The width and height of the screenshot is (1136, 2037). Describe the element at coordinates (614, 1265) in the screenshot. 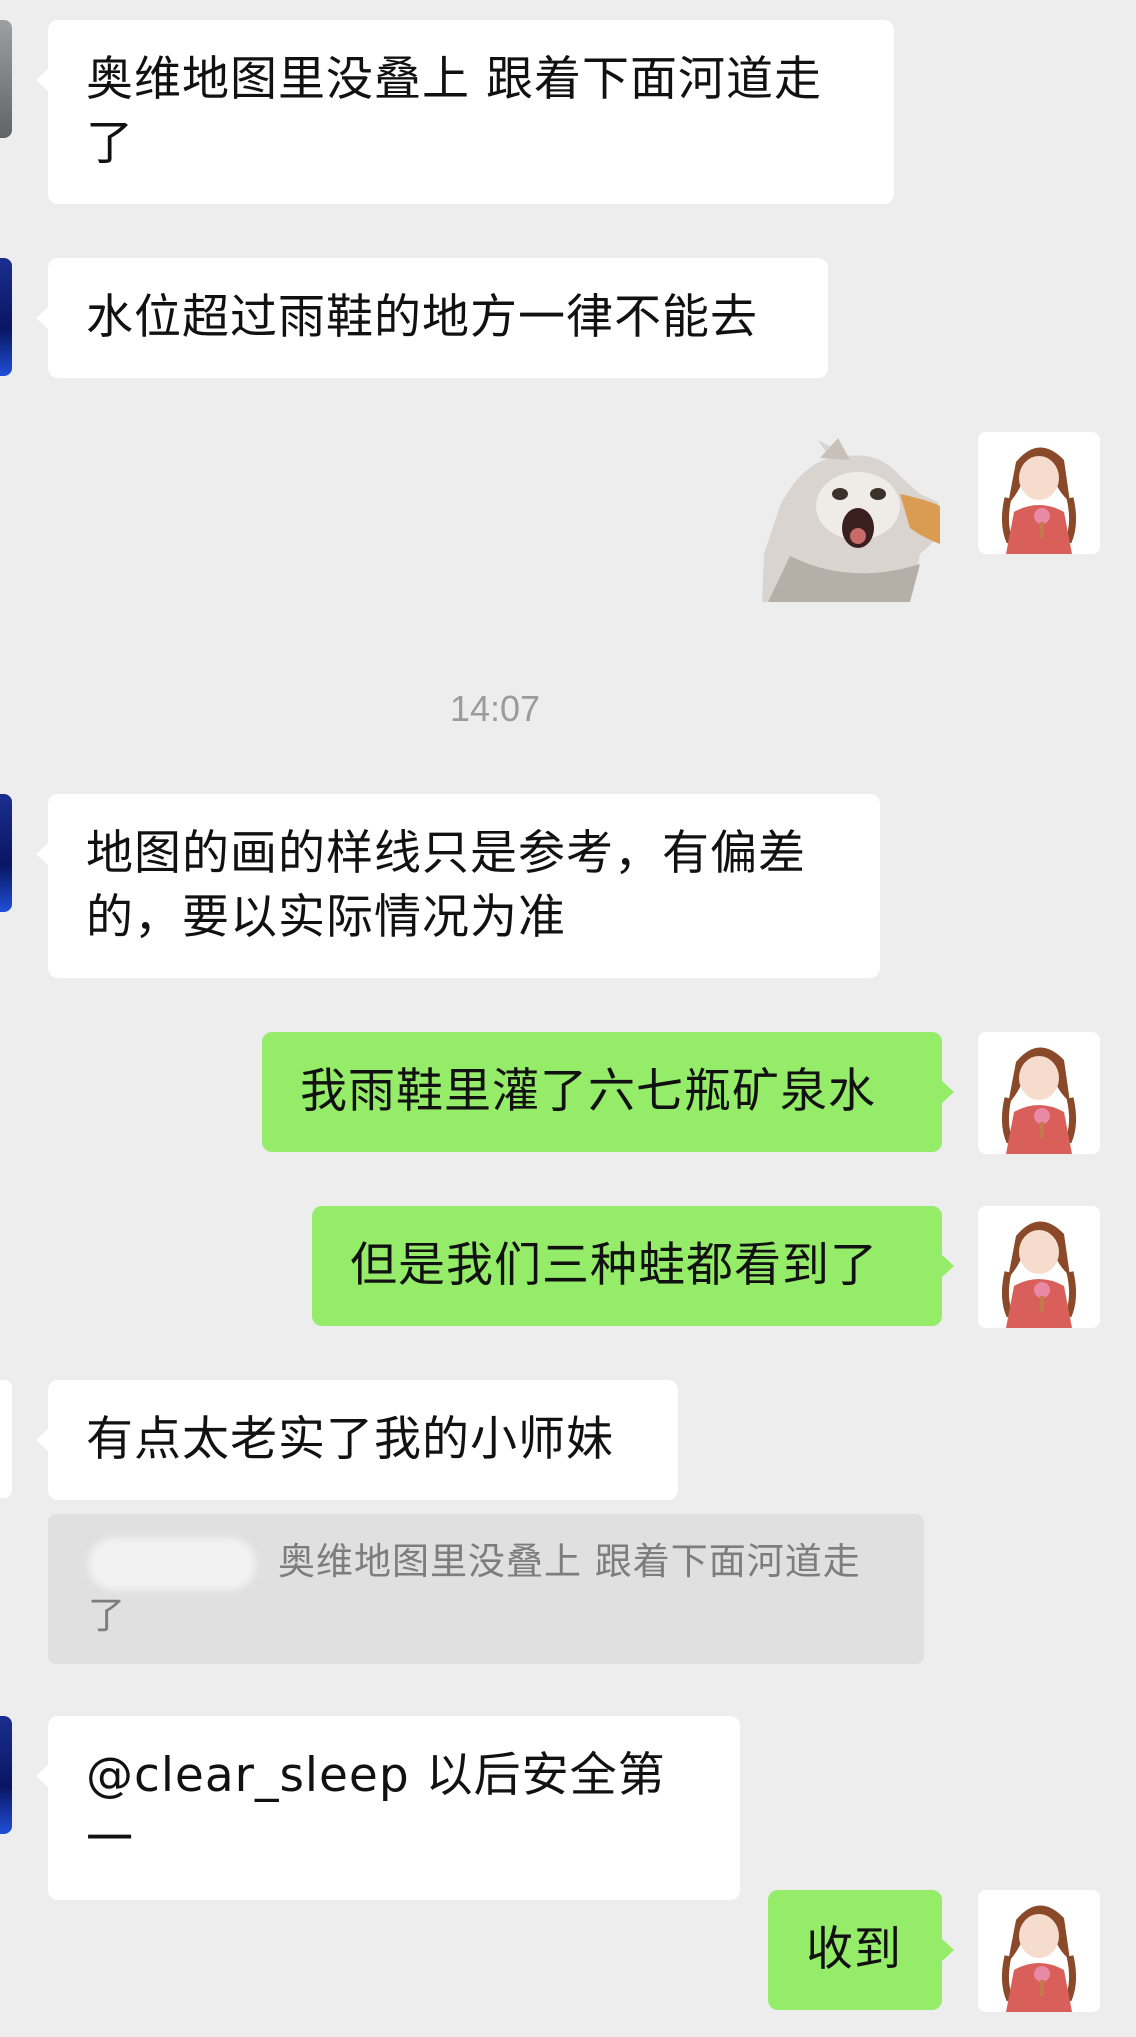

I see `message-text: 但是我们三种蛙都看到了` at that location.